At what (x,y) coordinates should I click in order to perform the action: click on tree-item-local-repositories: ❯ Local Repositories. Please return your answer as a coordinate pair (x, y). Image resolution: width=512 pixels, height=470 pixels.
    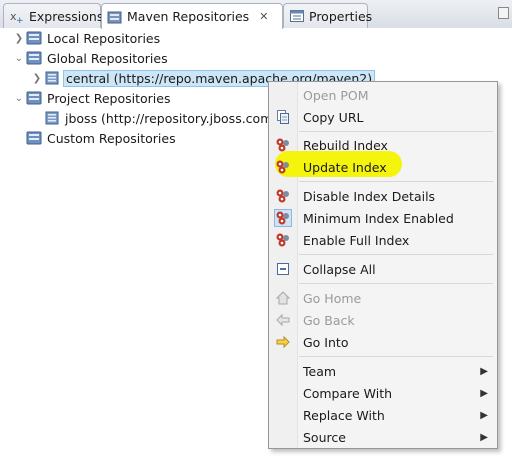
    Looking at the image, I should click on (86, 38).